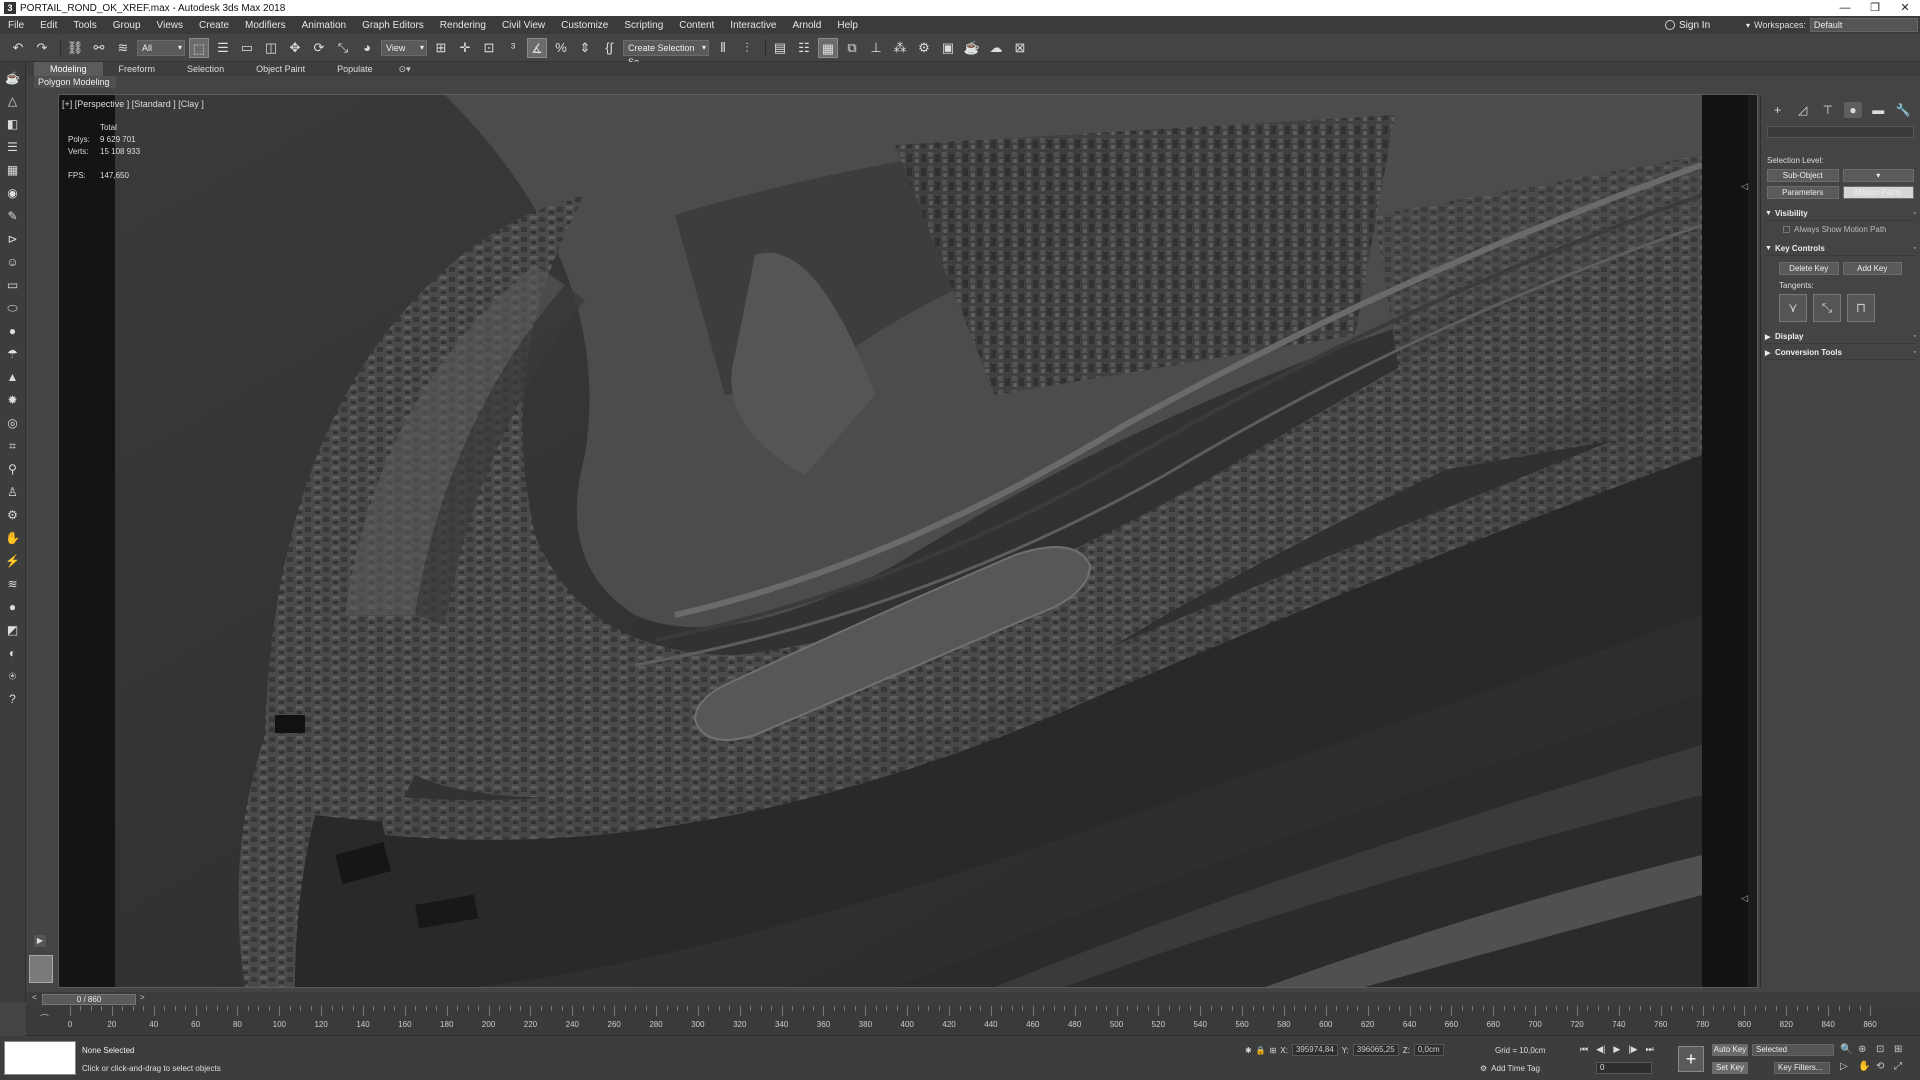 The width and height of the screenshot is (1920, 1080). Describe the element at coordinates (1428, 1050) in the screenshot. I see `z-coordinate-field: 0,0cm` at that location.